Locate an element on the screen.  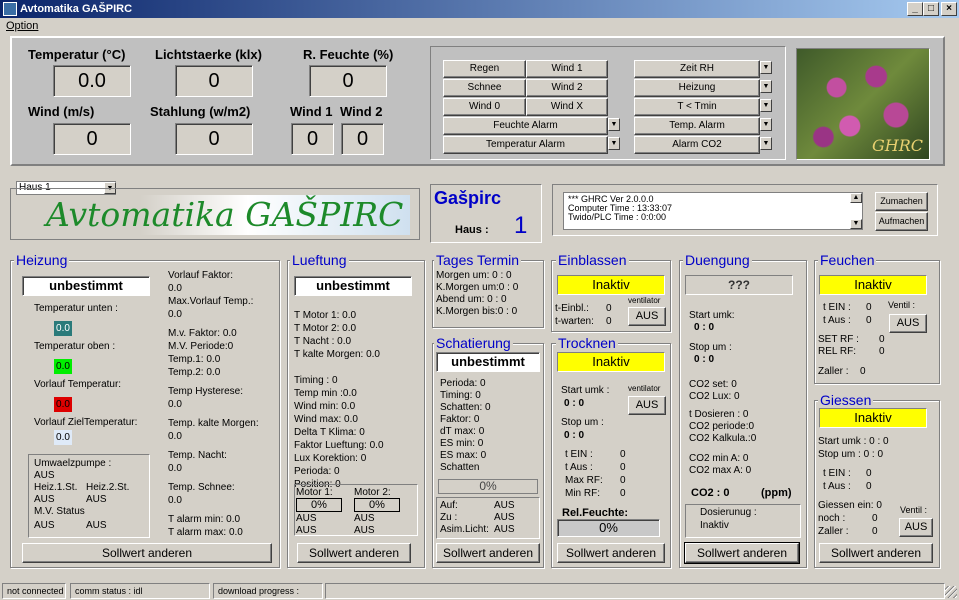
status-download: download progress : is located at coordinates (268, 591).